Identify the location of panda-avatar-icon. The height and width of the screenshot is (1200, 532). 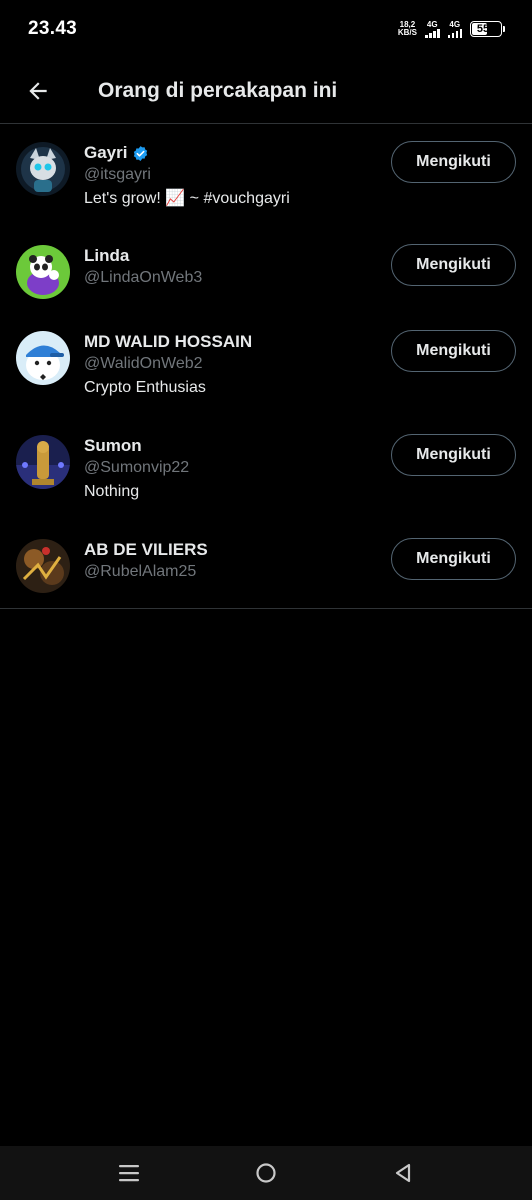
(43, 272).